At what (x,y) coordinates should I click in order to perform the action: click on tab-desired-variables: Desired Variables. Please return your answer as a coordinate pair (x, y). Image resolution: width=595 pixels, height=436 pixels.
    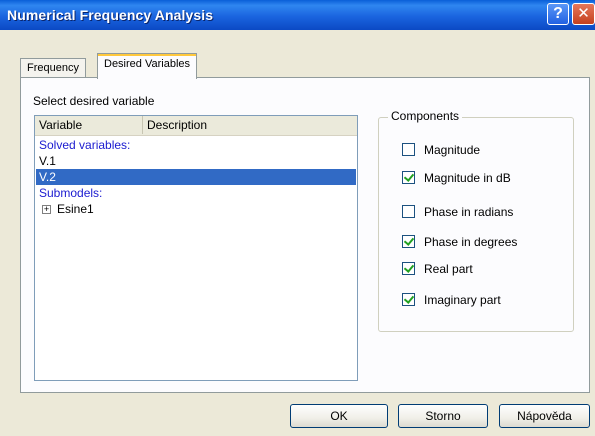
    Looking at the image, I should click on (147, 66).